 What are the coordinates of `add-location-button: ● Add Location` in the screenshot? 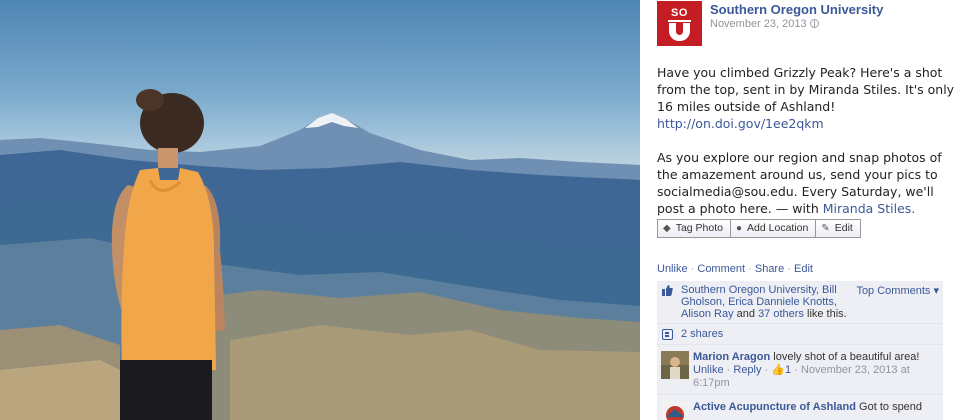 It's located at (773, 228).